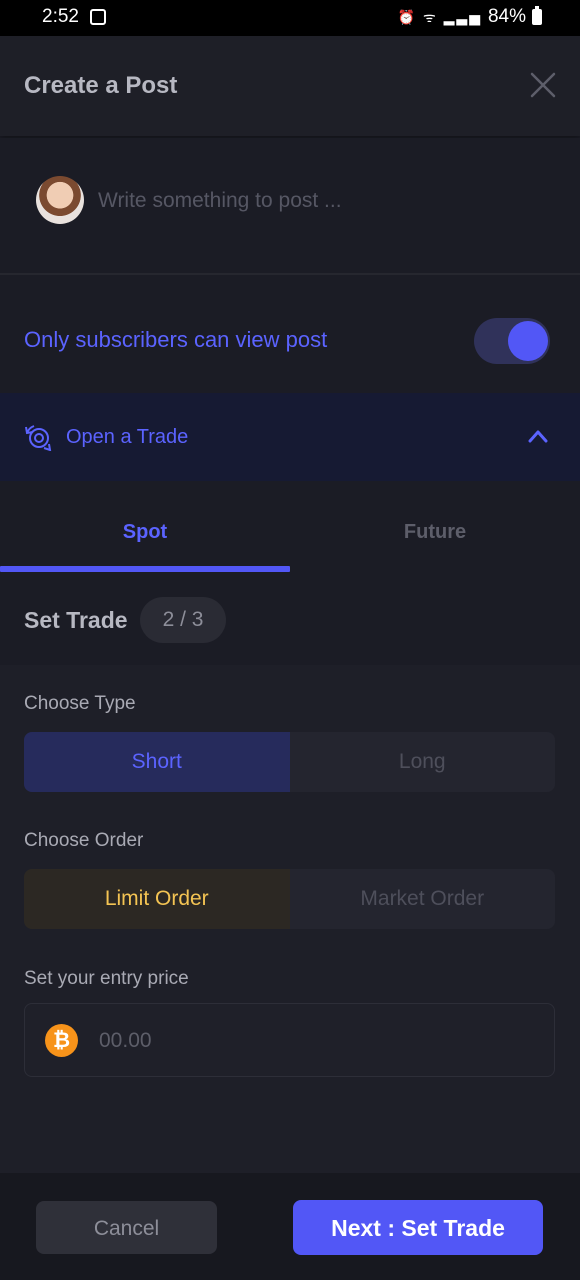 This screenshot has width=580, height=1280. Describe the element at coordinates (537, 15) in the screenshot. I see `battery-icon` at that location.